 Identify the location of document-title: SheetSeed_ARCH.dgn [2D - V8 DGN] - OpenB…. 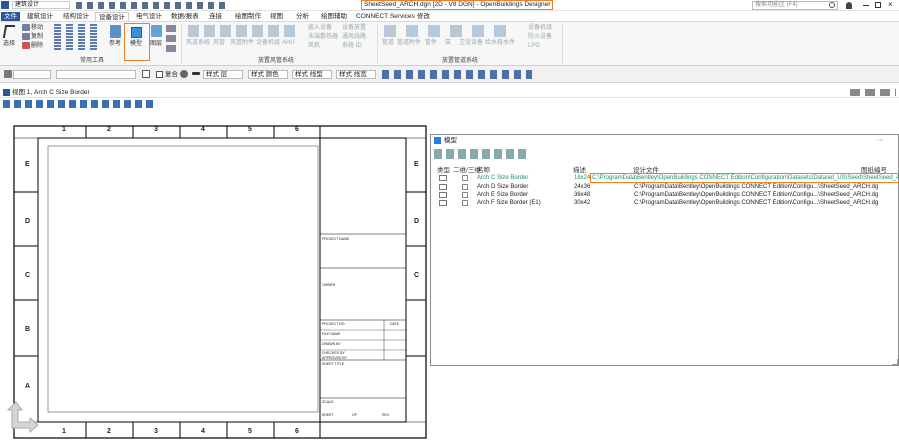
(457, 5).